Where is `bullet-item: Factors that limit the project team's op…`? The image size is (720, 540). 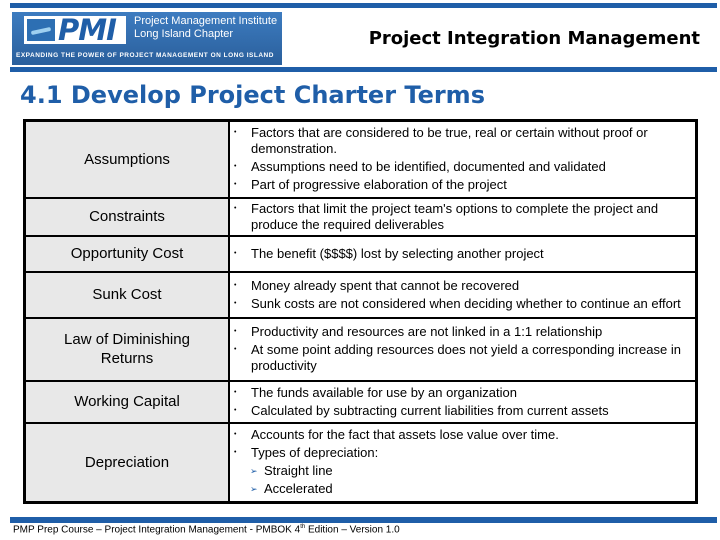
bullet-item: Factors that limit the project team's op… is located at coordinates (462, 217).